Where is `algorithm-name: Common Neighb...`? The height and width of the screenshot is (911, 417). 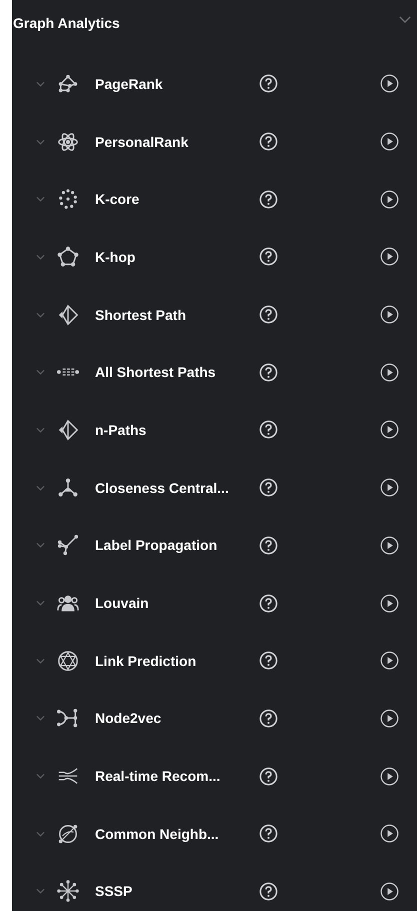 algorithm-name: Common Neighb... is located at coordinates (174, 834).